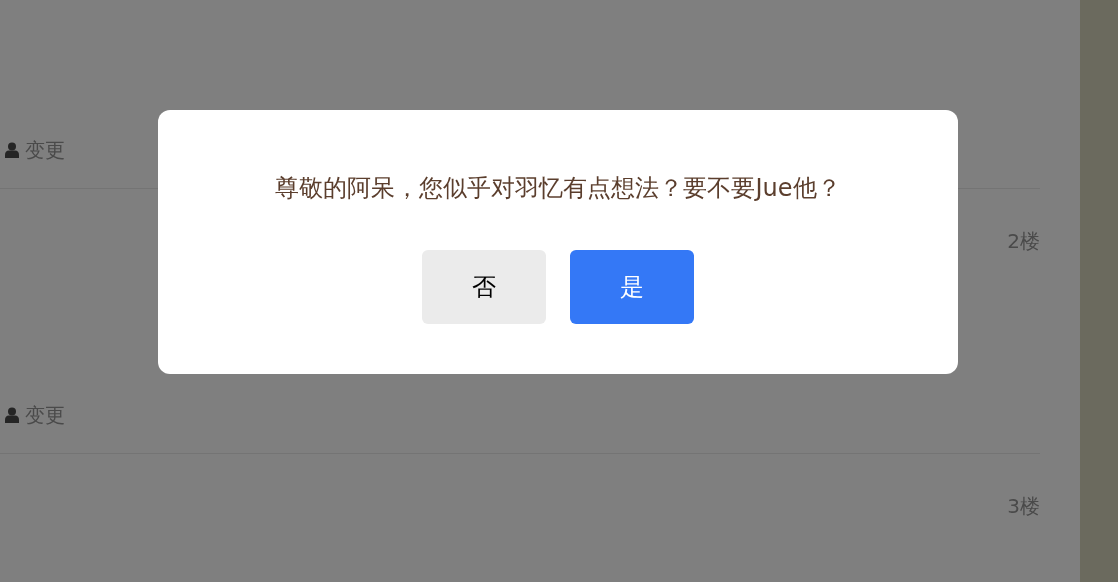  What do you see at coordinates (632, 287) in the screenshot?
I see `confirm-button: 是` at bounding box center [632, 287].